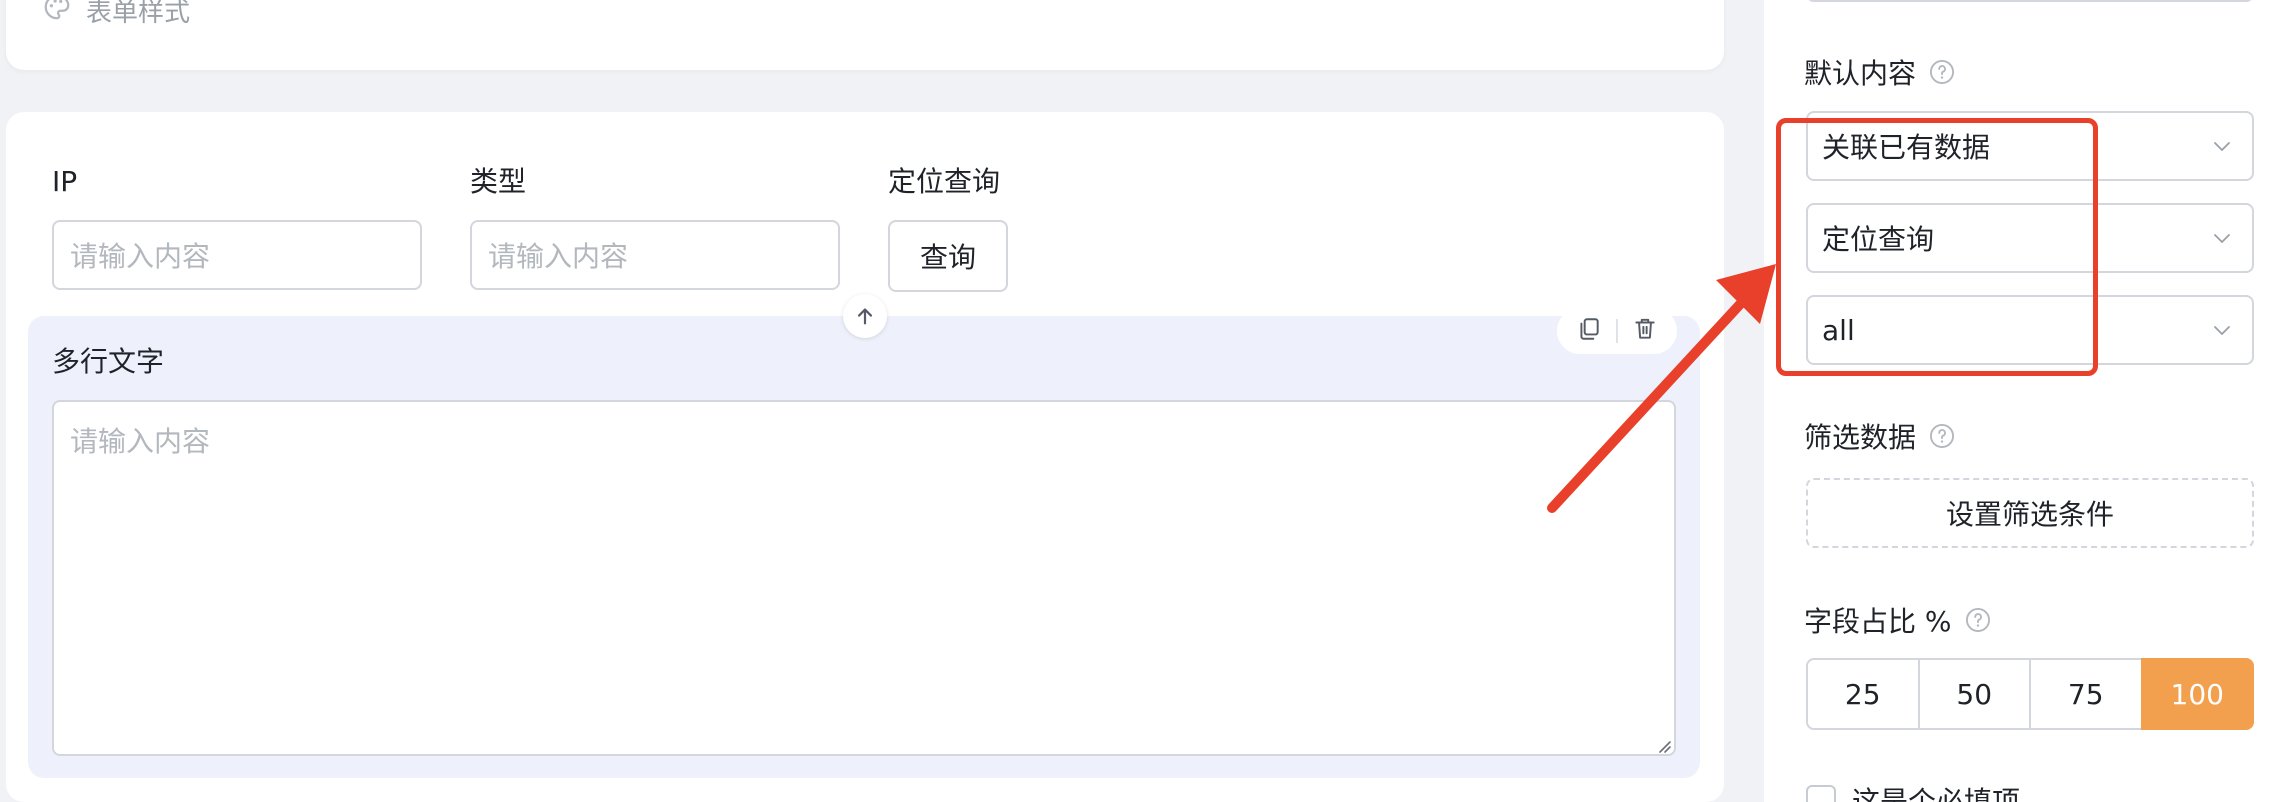 The height and width of the screenshot is (802, 2274). Describe the element at coordinates (2030, 513) in the screenshot. I see `set-filter-button: 设置筛选条件` at that location.